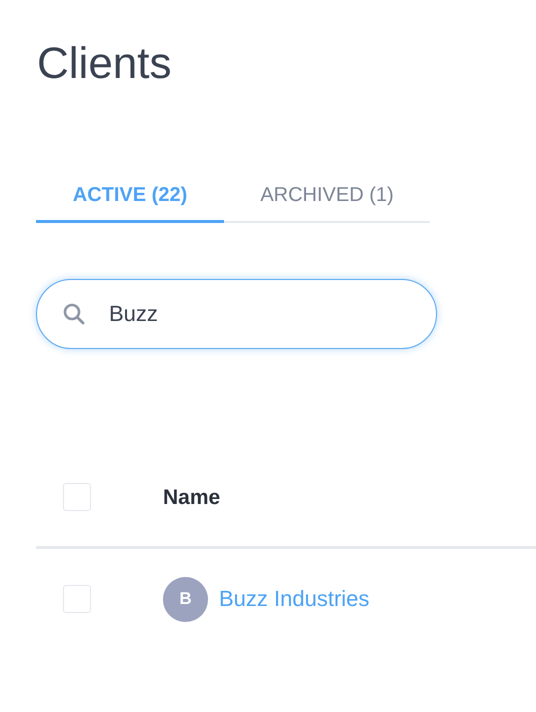 The image size is (536, 712). What do you see at coordinates (236, 314) in the screenshot?
I see `search-field: Buzz` at bounding box center [236, 314].